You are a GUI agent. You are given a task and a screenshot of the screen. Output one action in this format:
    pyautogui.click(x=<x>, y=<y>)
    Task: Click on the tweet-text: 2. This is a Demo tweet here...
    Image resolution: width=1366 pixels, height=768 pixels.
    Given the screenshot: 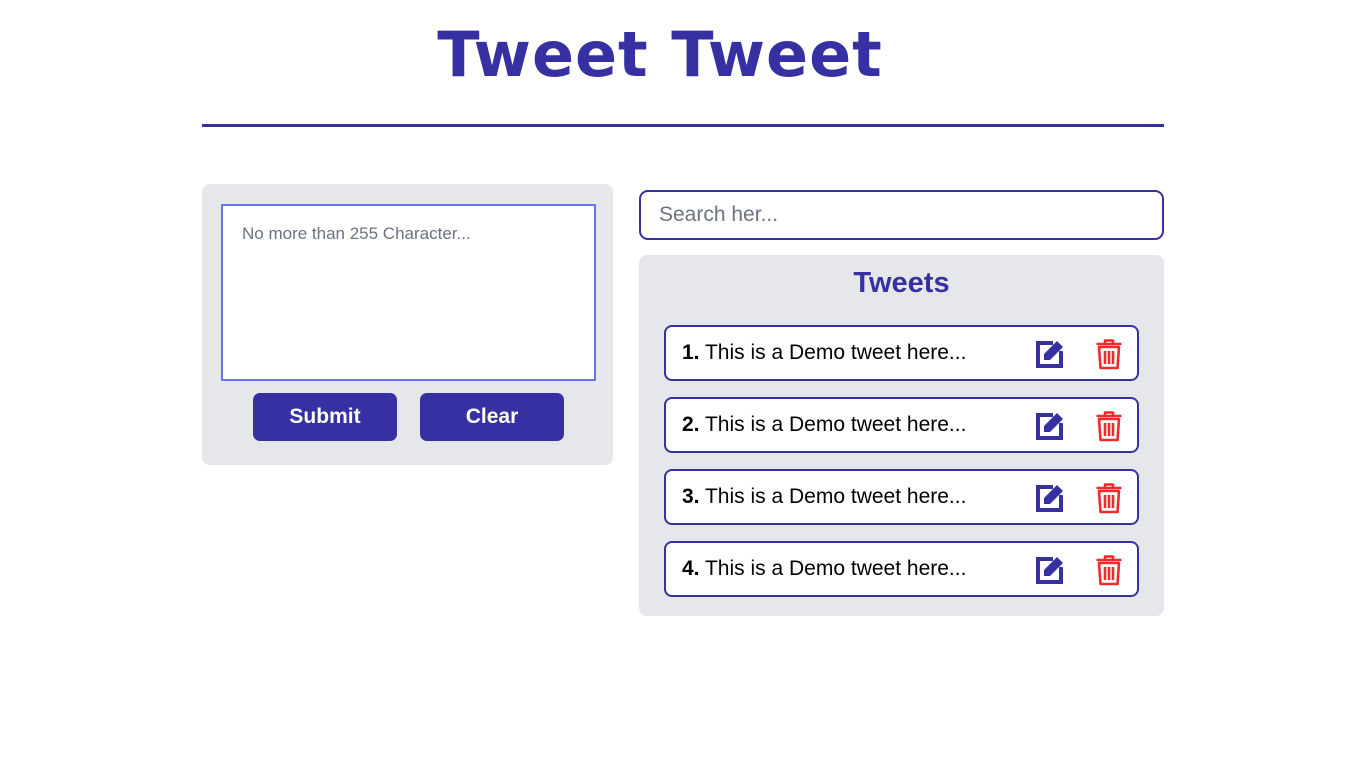 What is the action you would take?
    pyautogui.click(x=824, y=425)
    